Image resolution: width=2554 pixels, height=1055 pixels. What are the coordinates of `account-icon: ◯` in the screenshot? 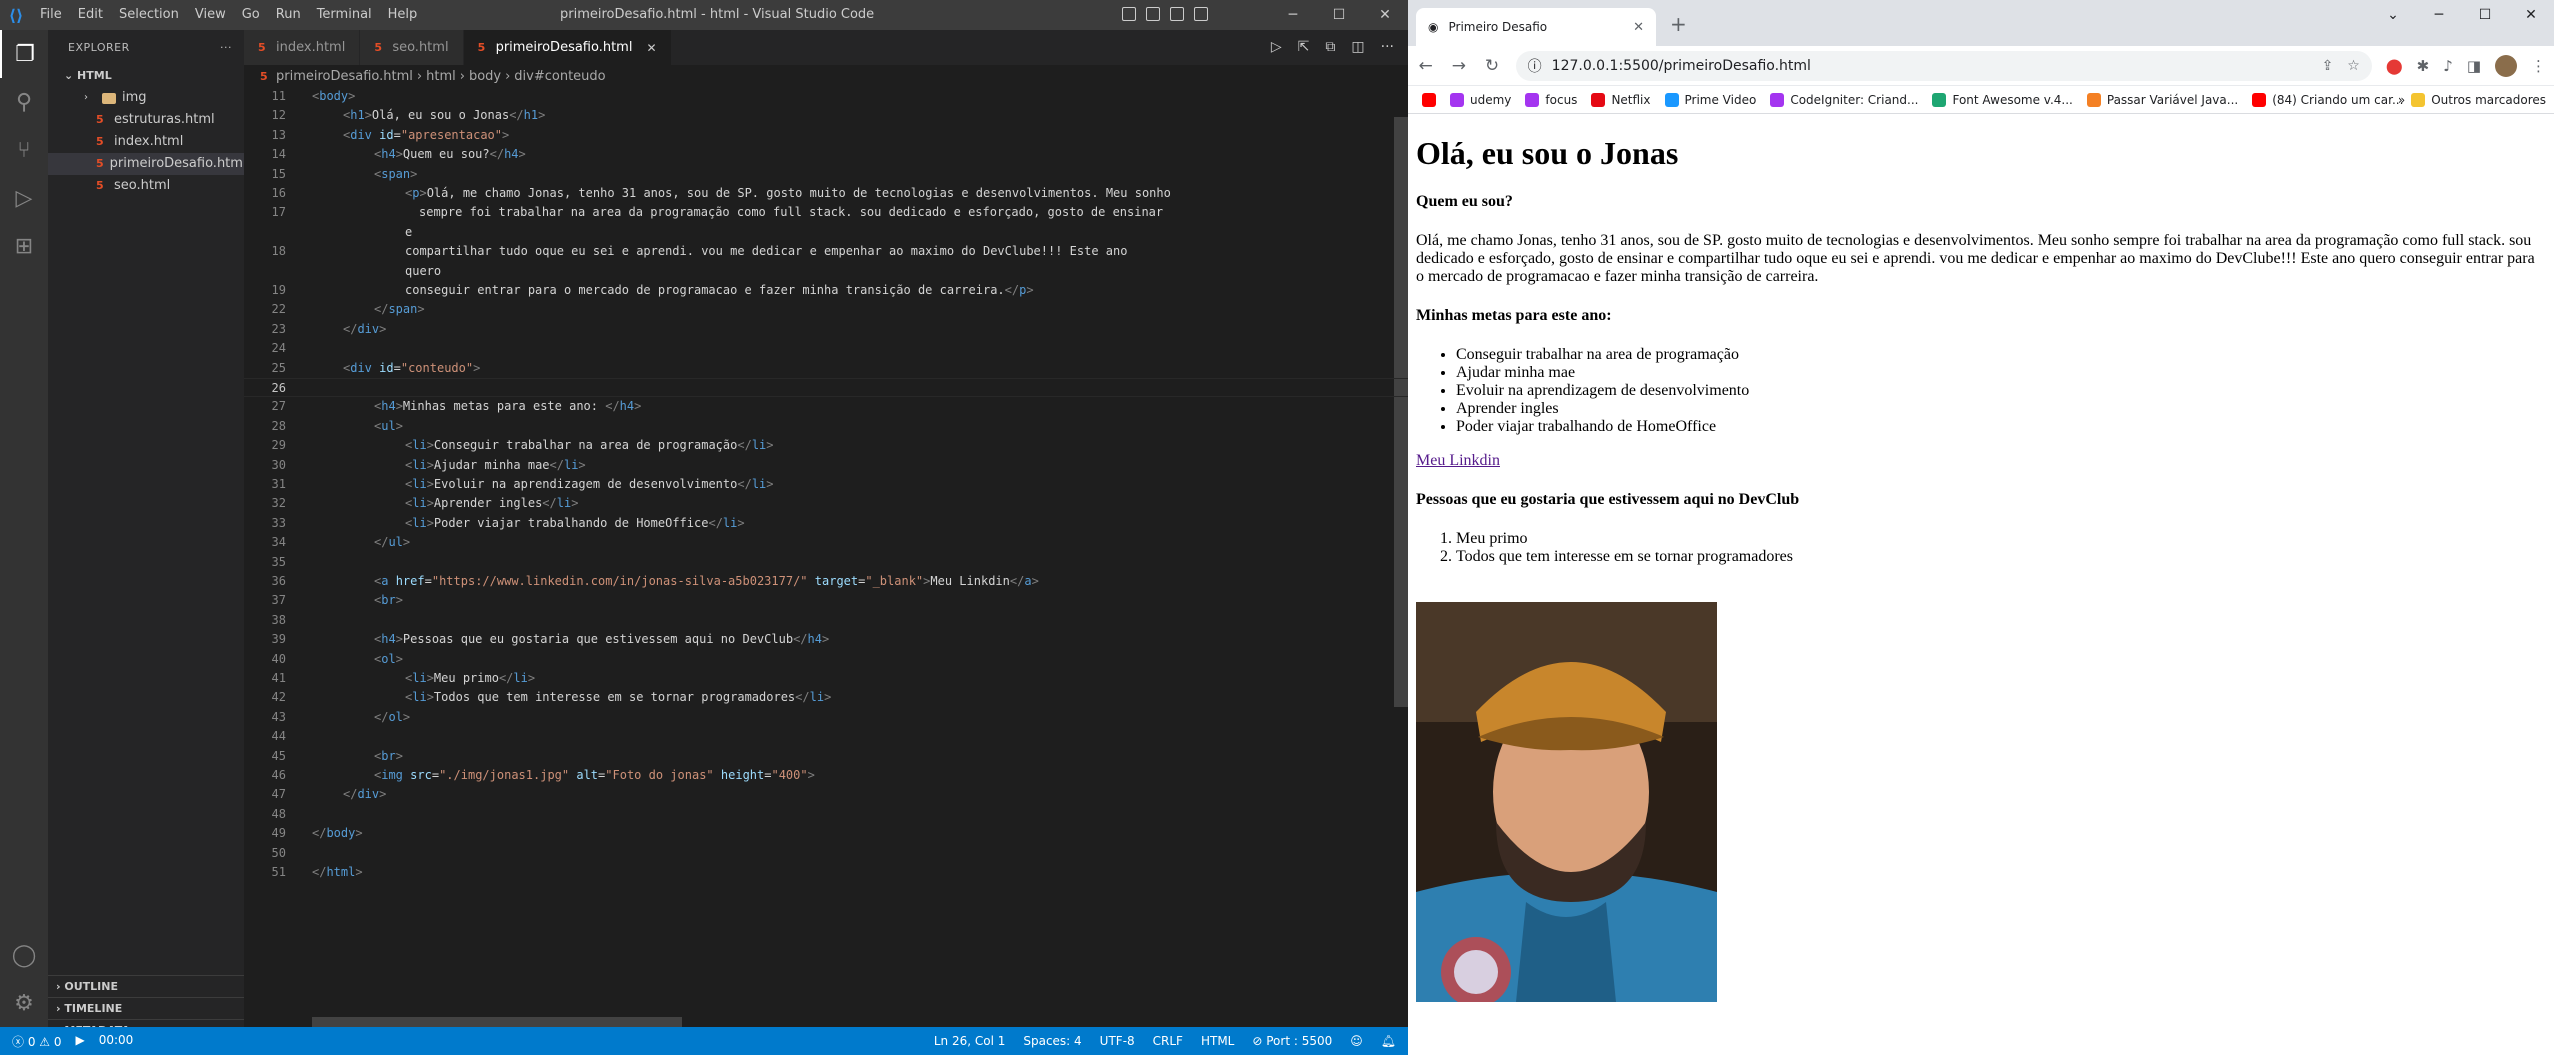 It's located at (24, 955).